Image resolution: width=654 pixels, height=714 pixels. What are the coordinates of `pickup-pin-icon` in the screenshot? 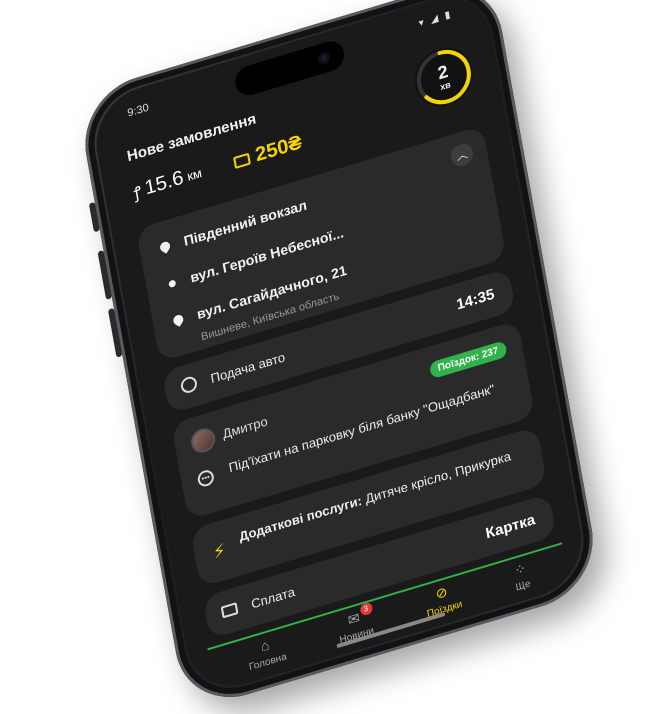 It's located at (165, 246).